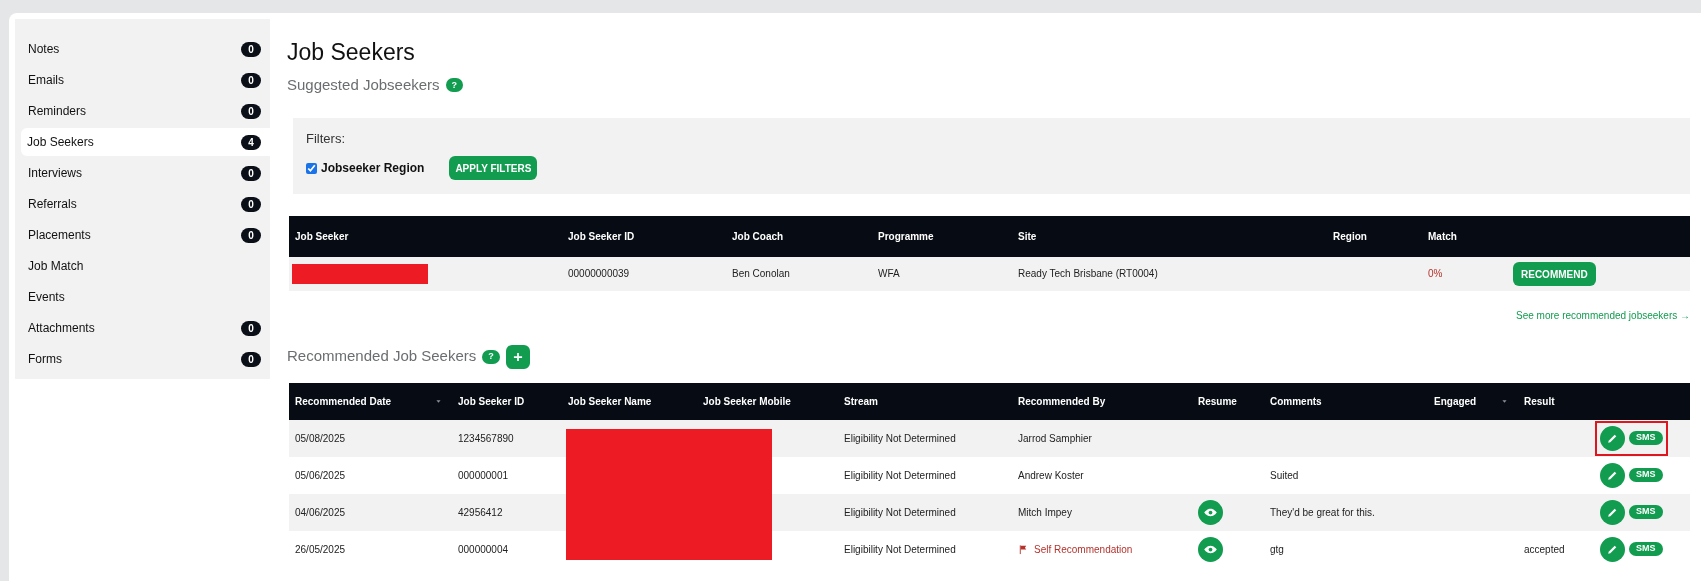 This screenshot has height=581, width=1701. Describe the element at coordinates (251, 142) in the screenshot. I see `count-badge: 4` at that location.